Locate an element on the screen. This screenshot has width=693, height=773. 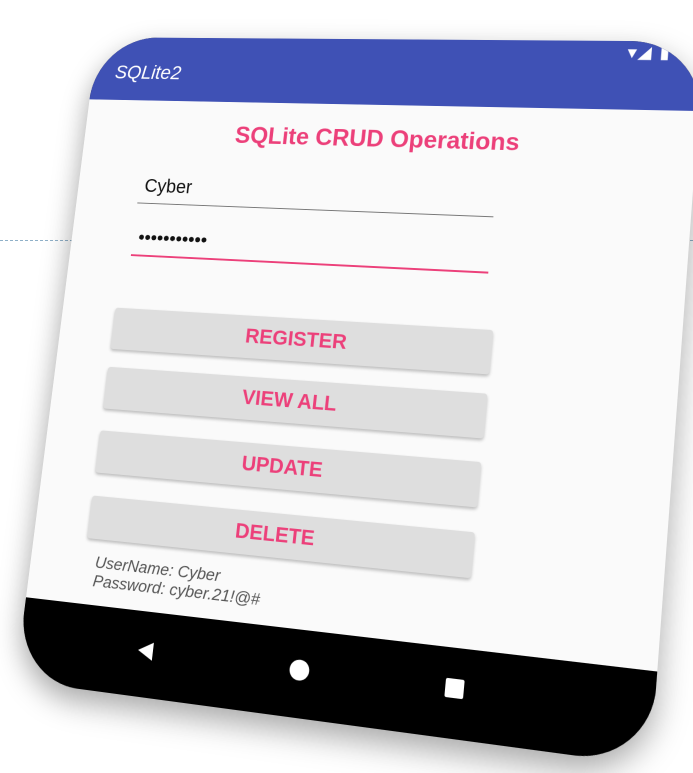
view-all-button: VIEW ALL is located at coordinates (295, 402).